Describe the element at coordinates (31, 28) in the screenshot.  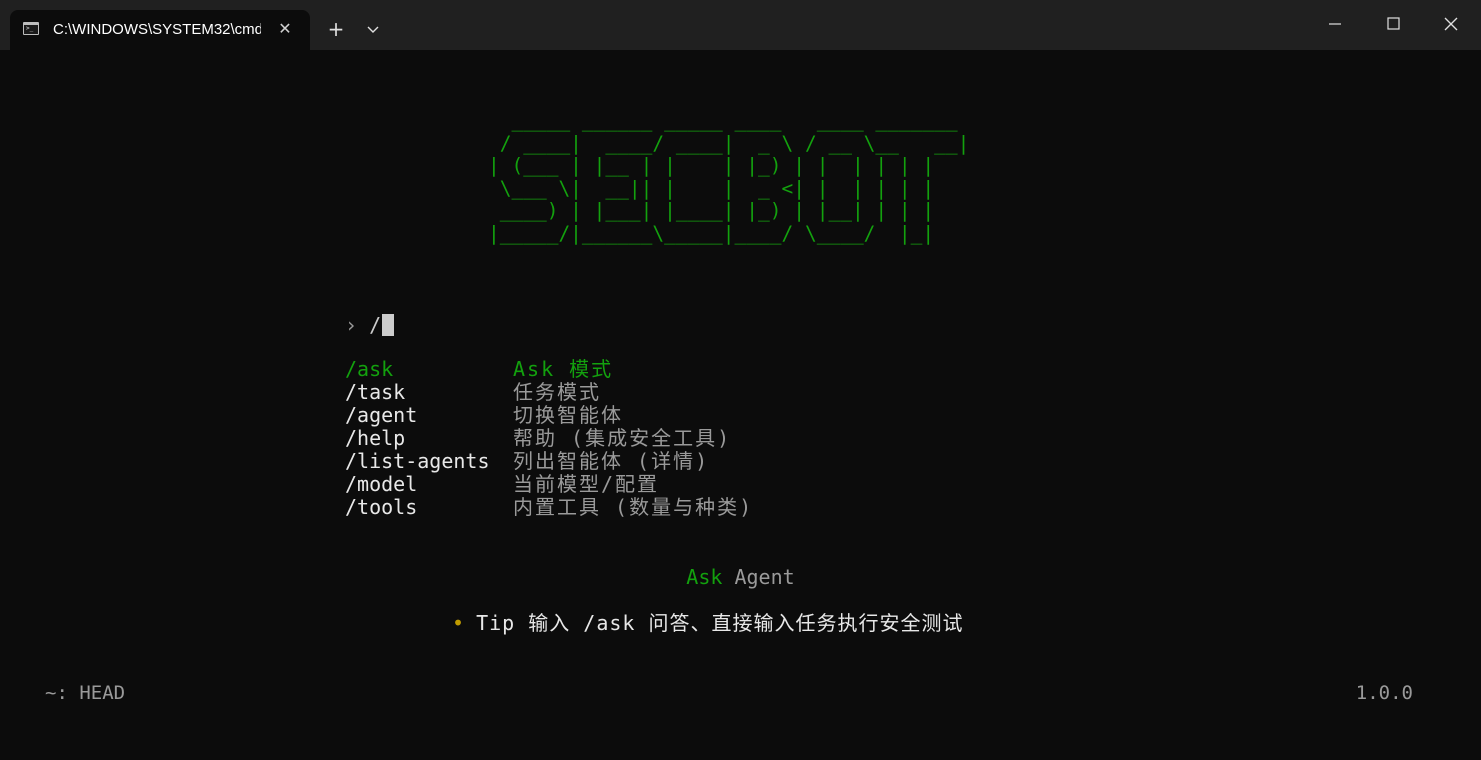
I see `terminal-icon` at that location.